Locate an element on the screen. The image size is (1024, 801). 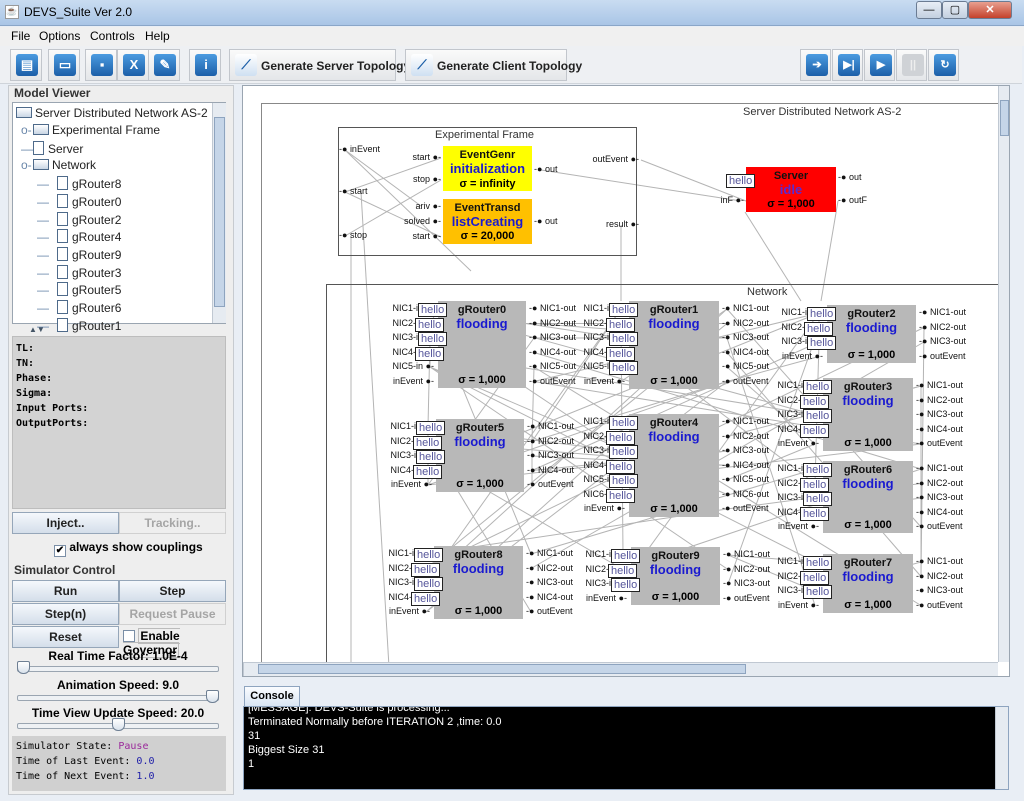
checkbox-unchecked-icon is located at coordinates (129, 636).